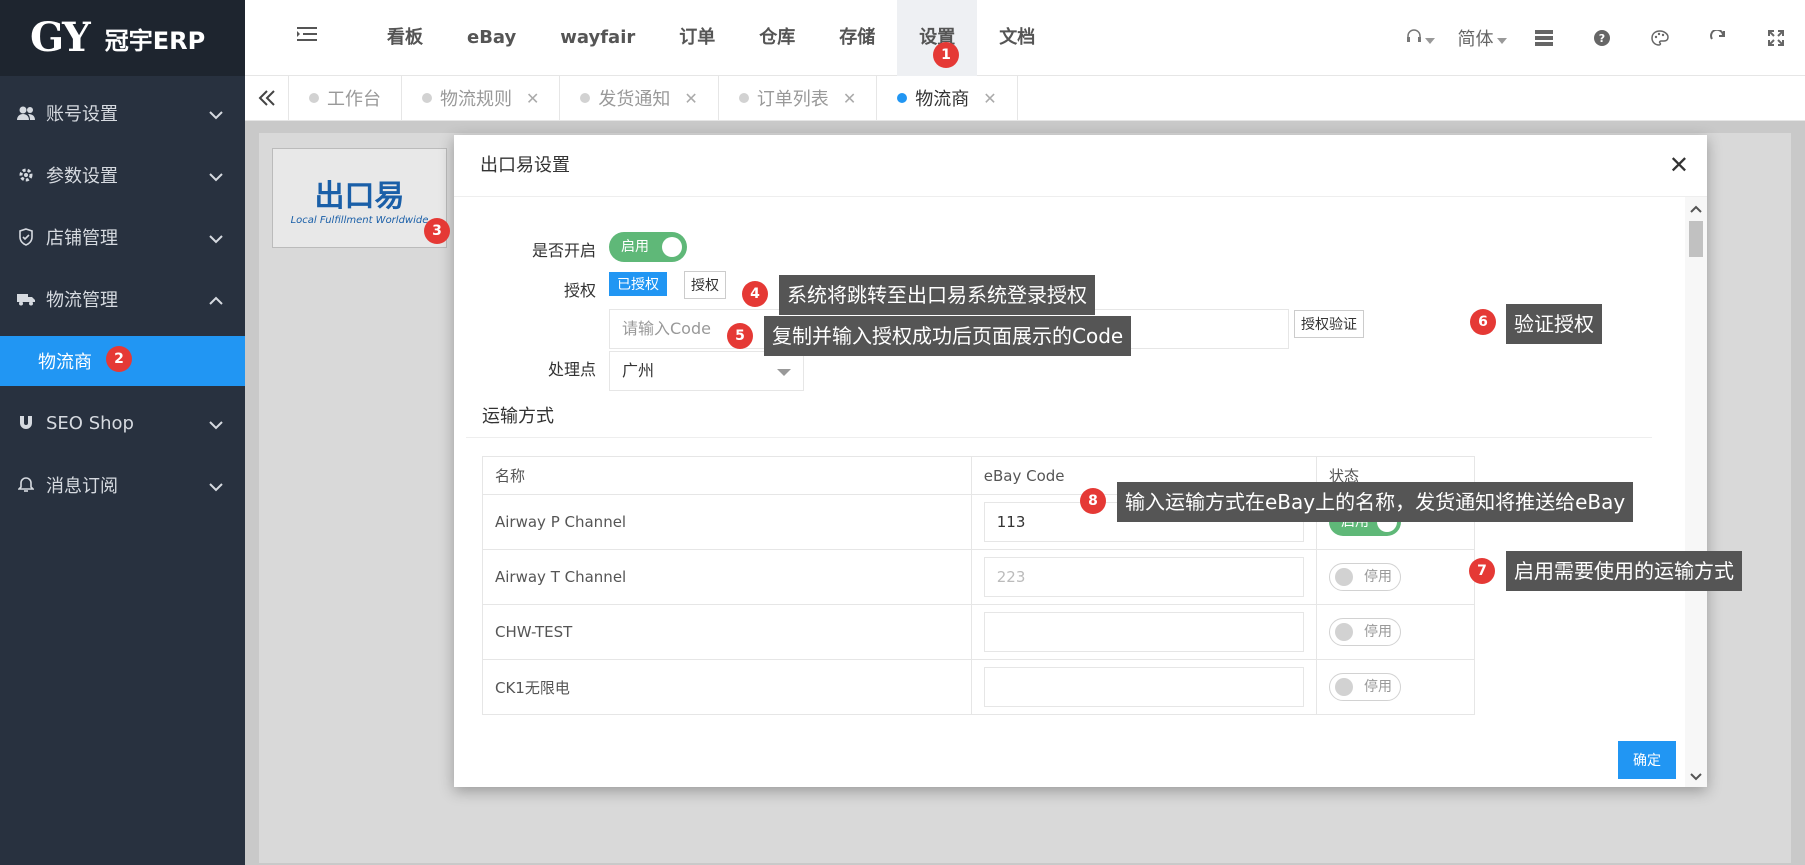  What do you see at coordinates (82, 300) in the screenshot?
I see `sidebar-item-label: 物流管理` at bounding box center [82, 300].